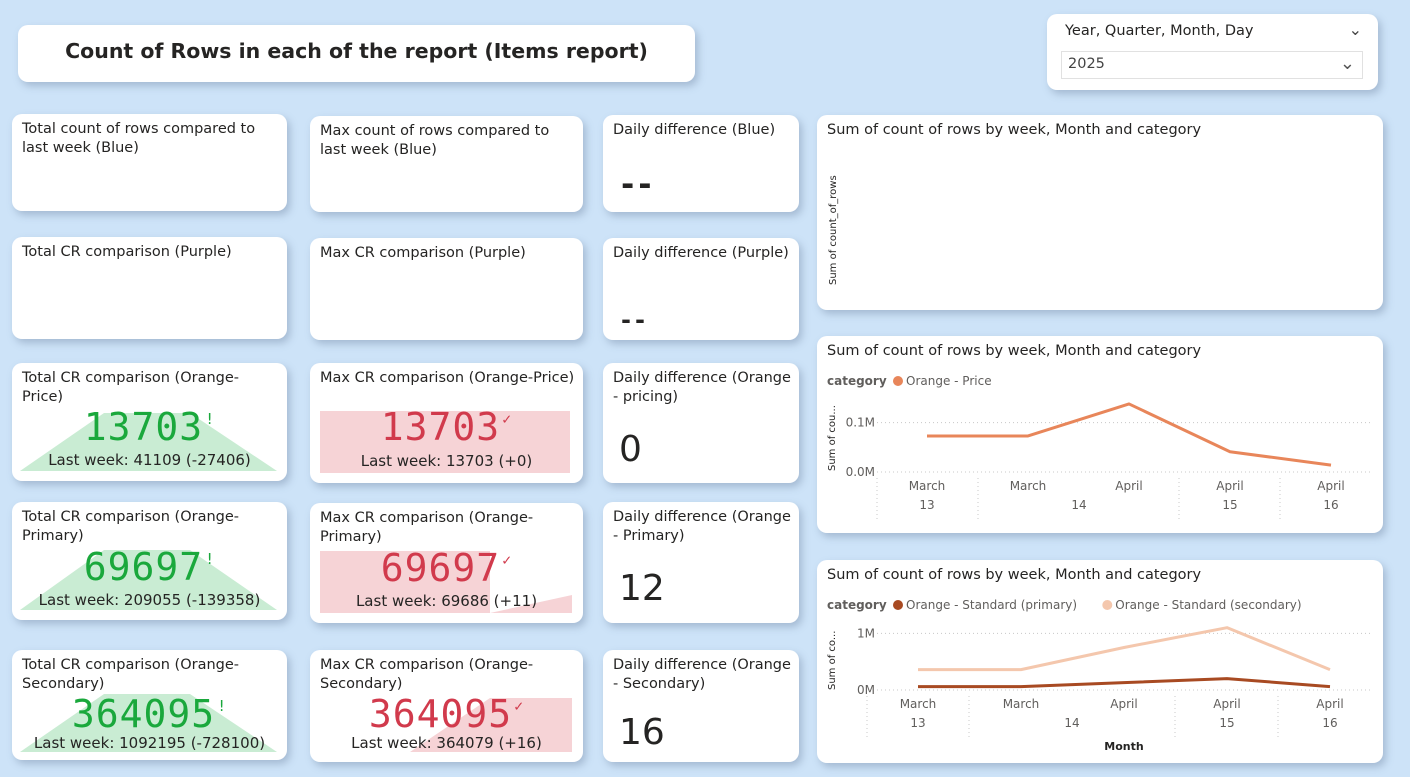 The image size is (1410, 777). Describe the element at coordinates (149, 600) in the screenshot. I see `kpi-last-week: Last week: 209055 (-139358)` at that location.